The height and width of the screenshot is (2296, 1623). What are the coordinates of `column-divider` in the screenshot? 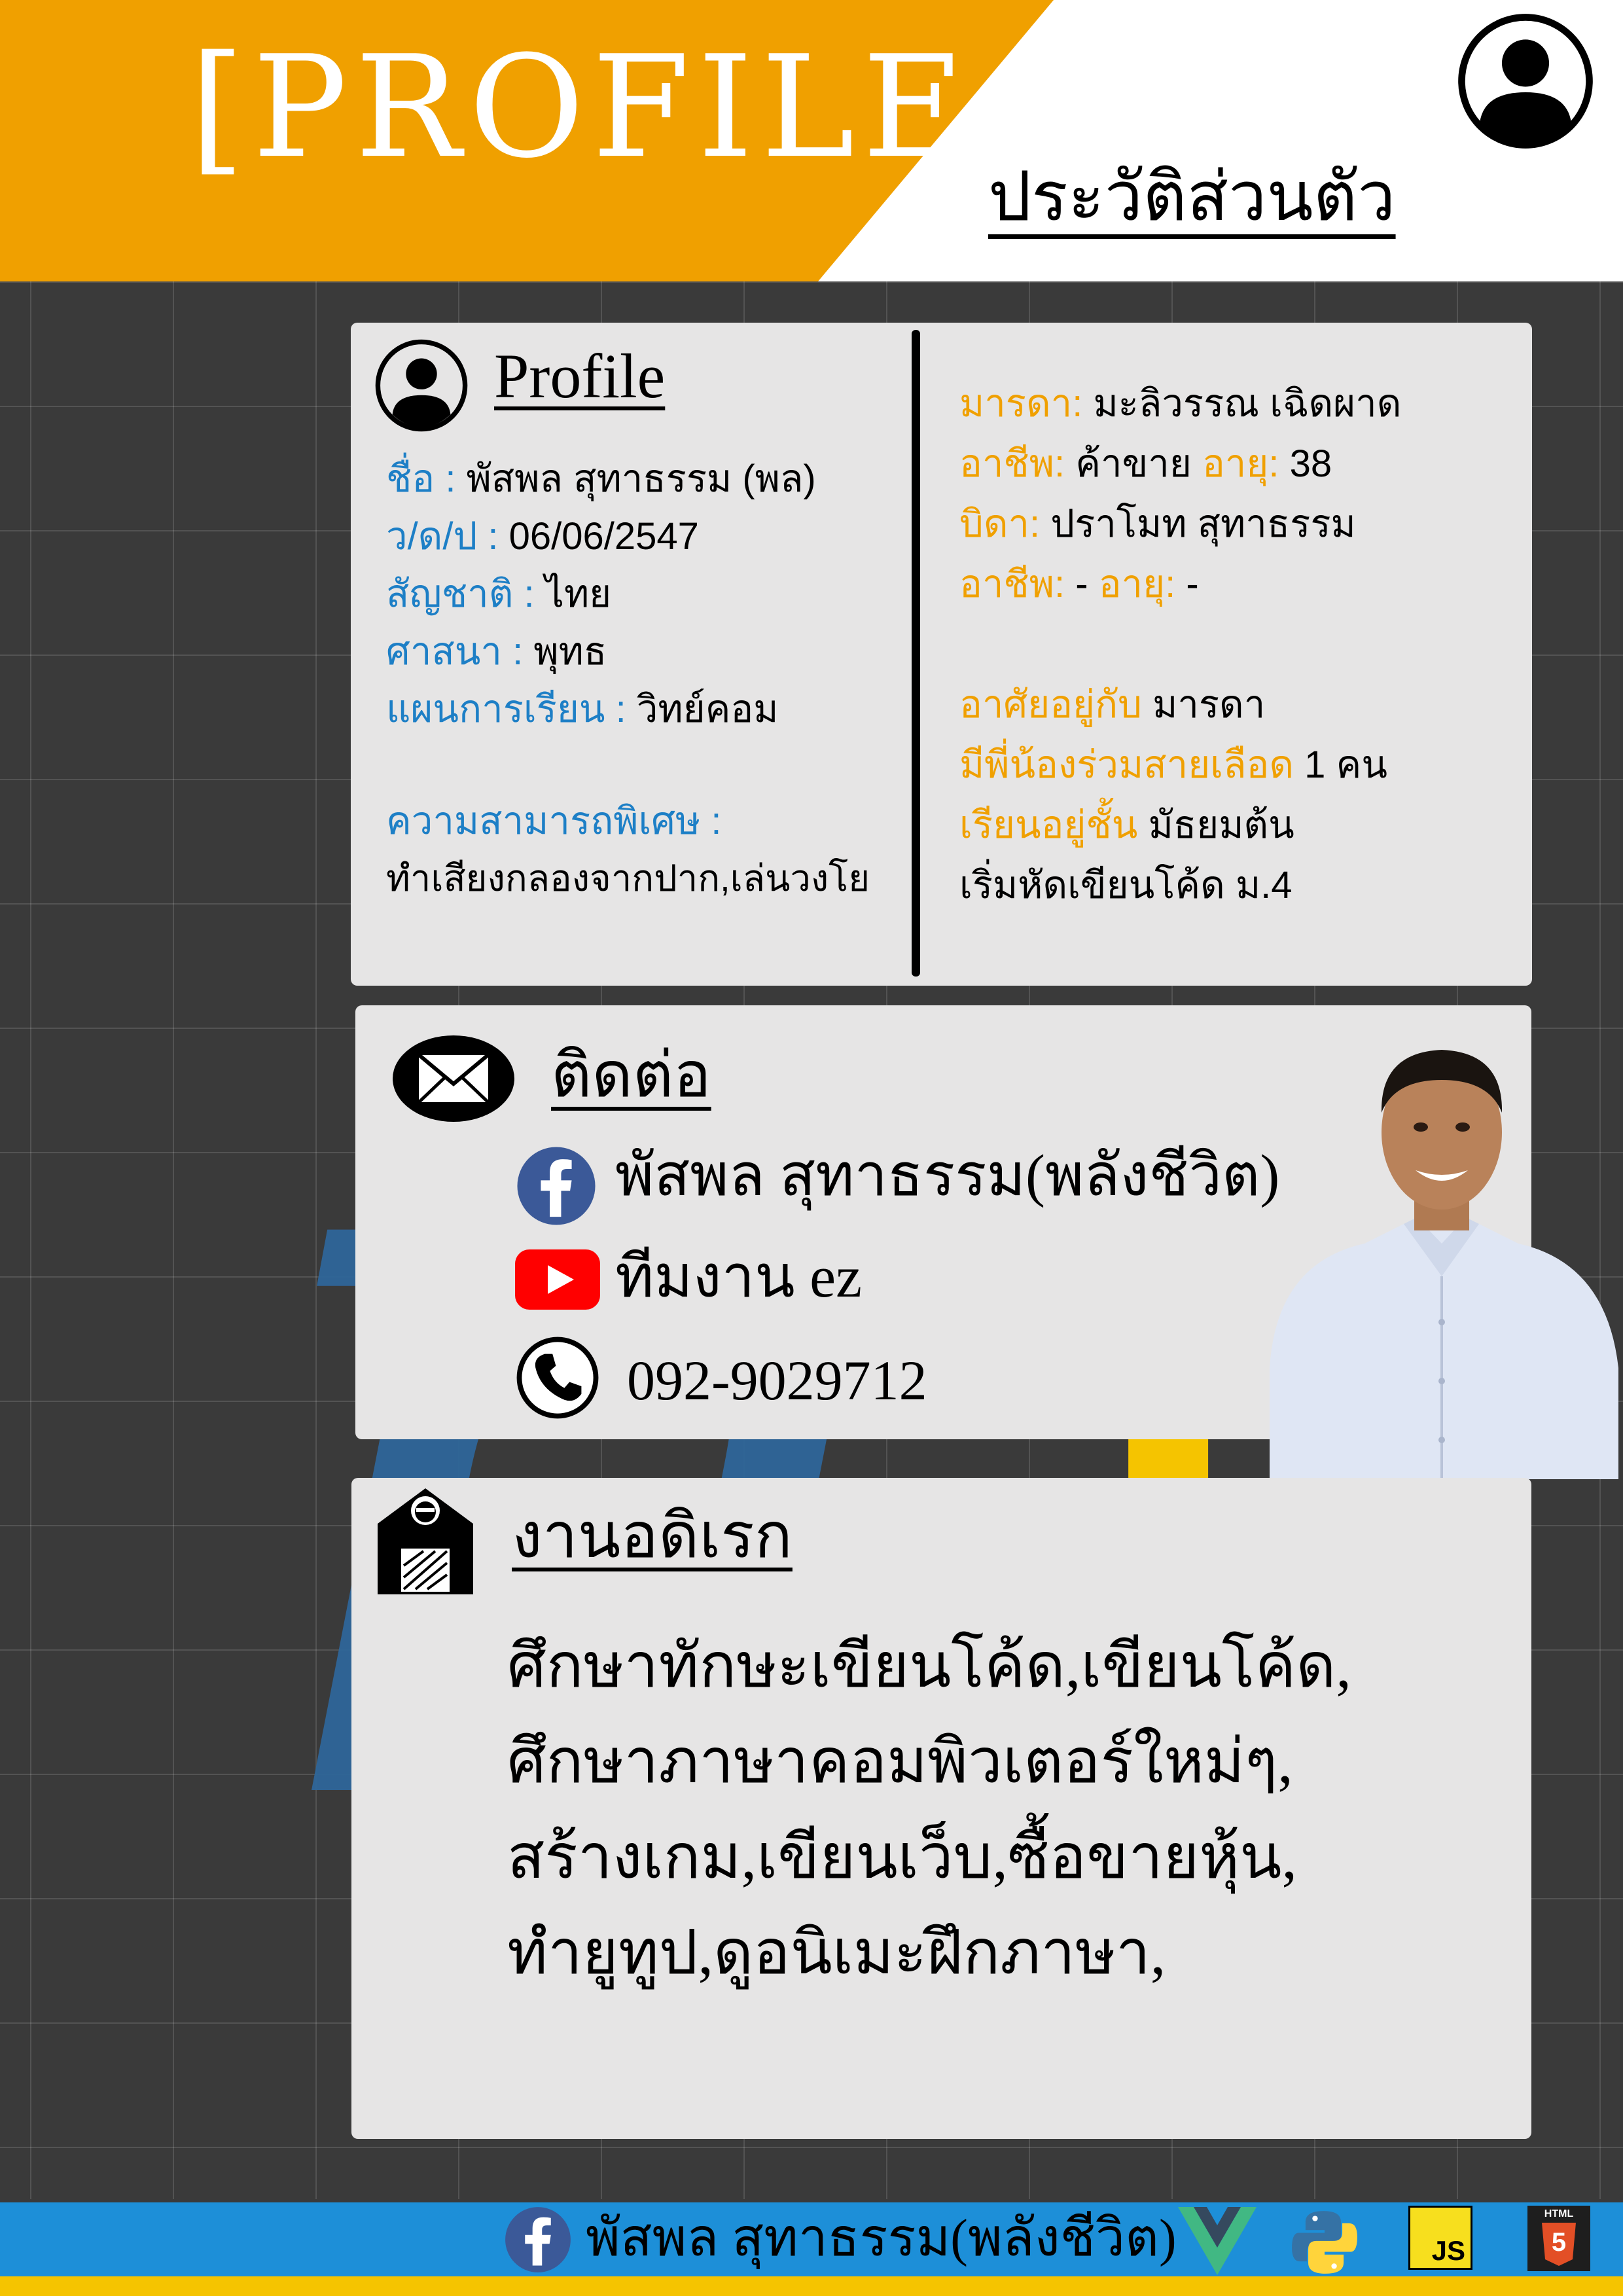 It's located at (916, 653).